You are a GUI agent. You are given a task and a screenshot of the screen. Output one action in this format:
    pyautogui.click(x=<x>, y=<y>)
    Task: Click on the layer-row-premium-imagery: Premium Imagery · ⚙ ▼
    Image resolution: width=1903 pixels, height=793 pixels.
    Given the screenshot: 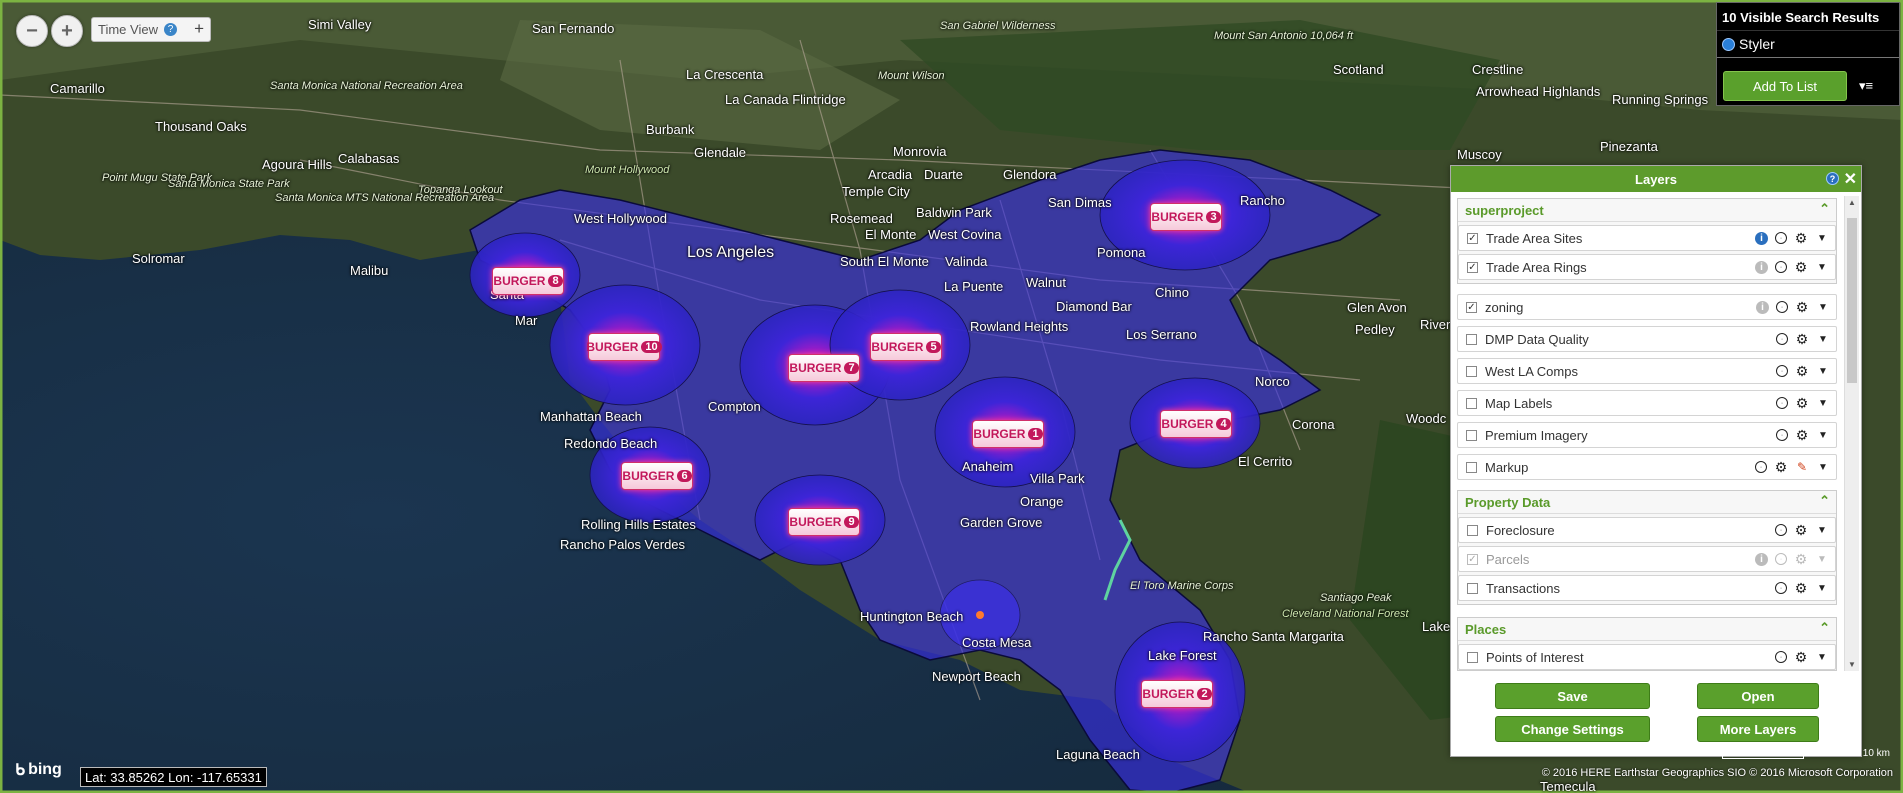 What is the action you would take?
    pyautogui.click(x=1647, y=435)
    